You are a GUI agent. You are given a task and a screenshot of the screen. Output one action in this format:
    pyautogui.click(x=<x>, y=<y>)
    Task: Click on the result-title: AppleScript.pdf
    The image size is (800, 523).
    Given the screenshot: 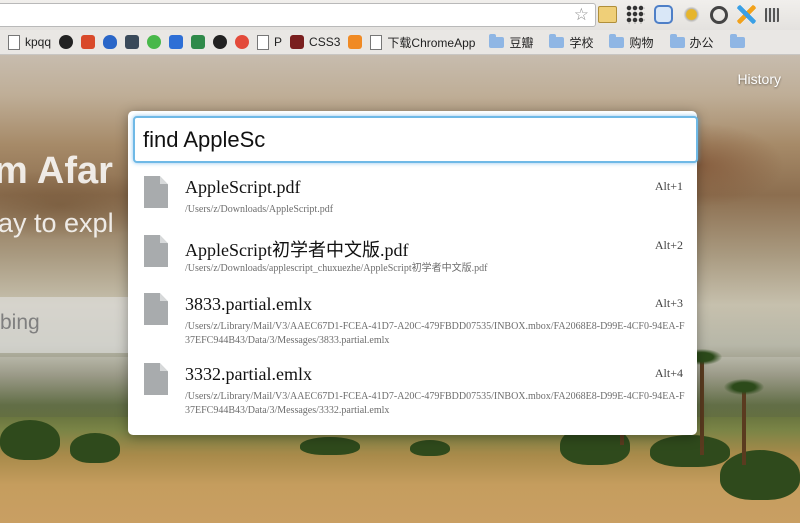 What is the action you would take?
    pyautogui.click(x=243, y=187)
    